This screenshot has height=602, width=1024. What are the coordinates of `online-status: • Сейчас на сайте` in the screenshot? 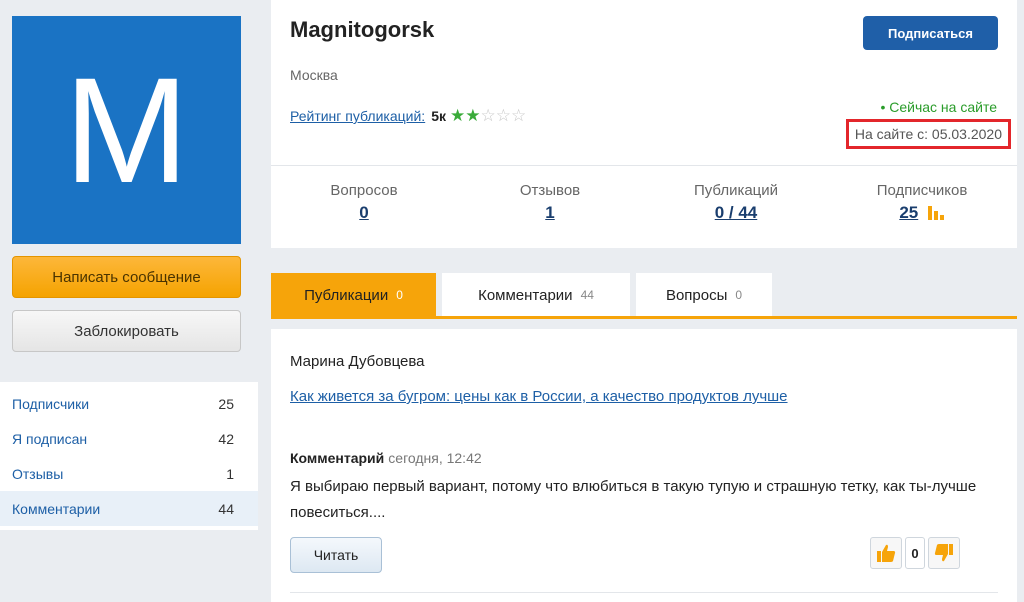 It's located at (938, 107).